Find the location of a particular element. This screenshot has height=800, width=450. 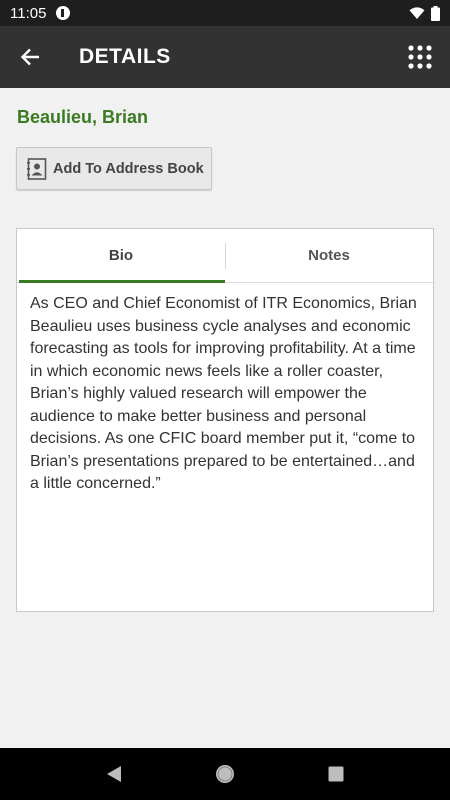

system-nav-bar is located at coordinates (225, 774).